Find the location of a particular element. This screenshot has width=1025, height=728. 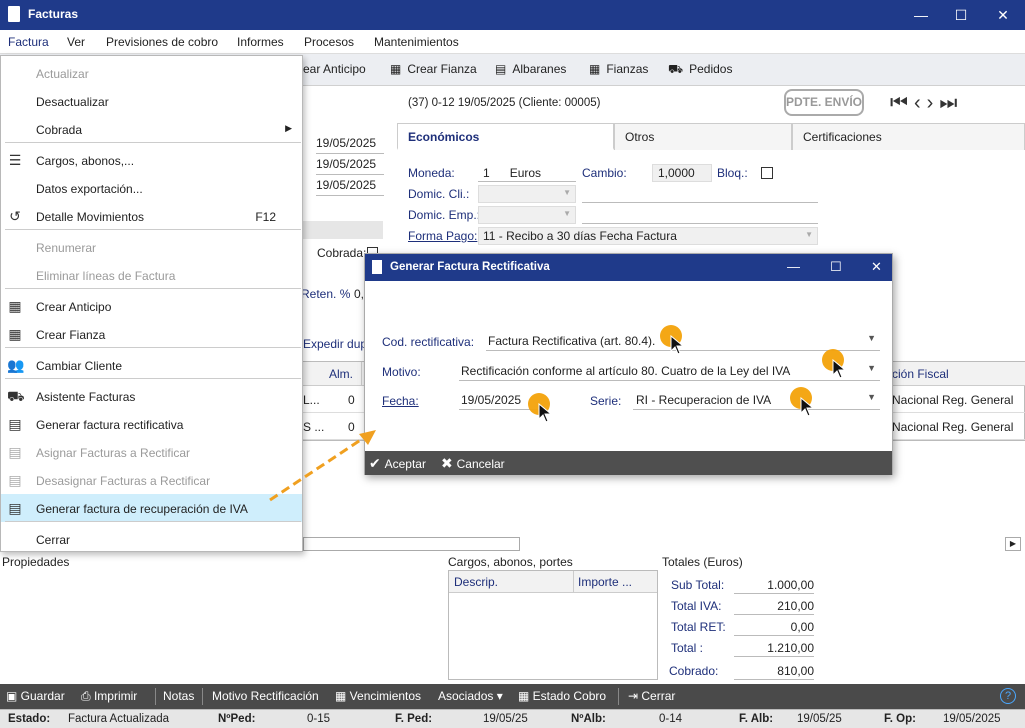

menu-procesos: Procesos is located at coordinates (329, 42).